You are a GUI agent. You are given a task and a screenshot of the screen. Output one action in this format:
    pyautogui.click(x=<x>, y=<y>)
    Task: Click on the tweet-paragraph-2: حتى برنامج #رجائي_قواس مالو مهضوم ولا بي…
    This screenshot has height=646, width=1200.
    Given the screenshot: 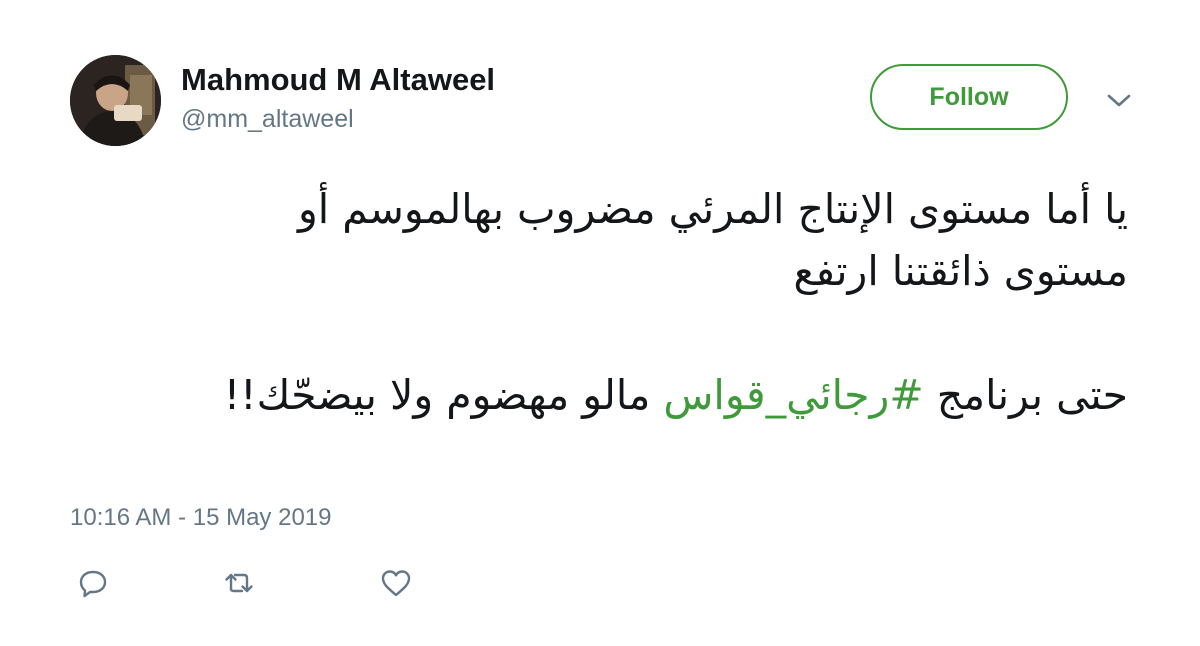 What is the action you would take?
    pyautogui.click(x=598, y=395)
    